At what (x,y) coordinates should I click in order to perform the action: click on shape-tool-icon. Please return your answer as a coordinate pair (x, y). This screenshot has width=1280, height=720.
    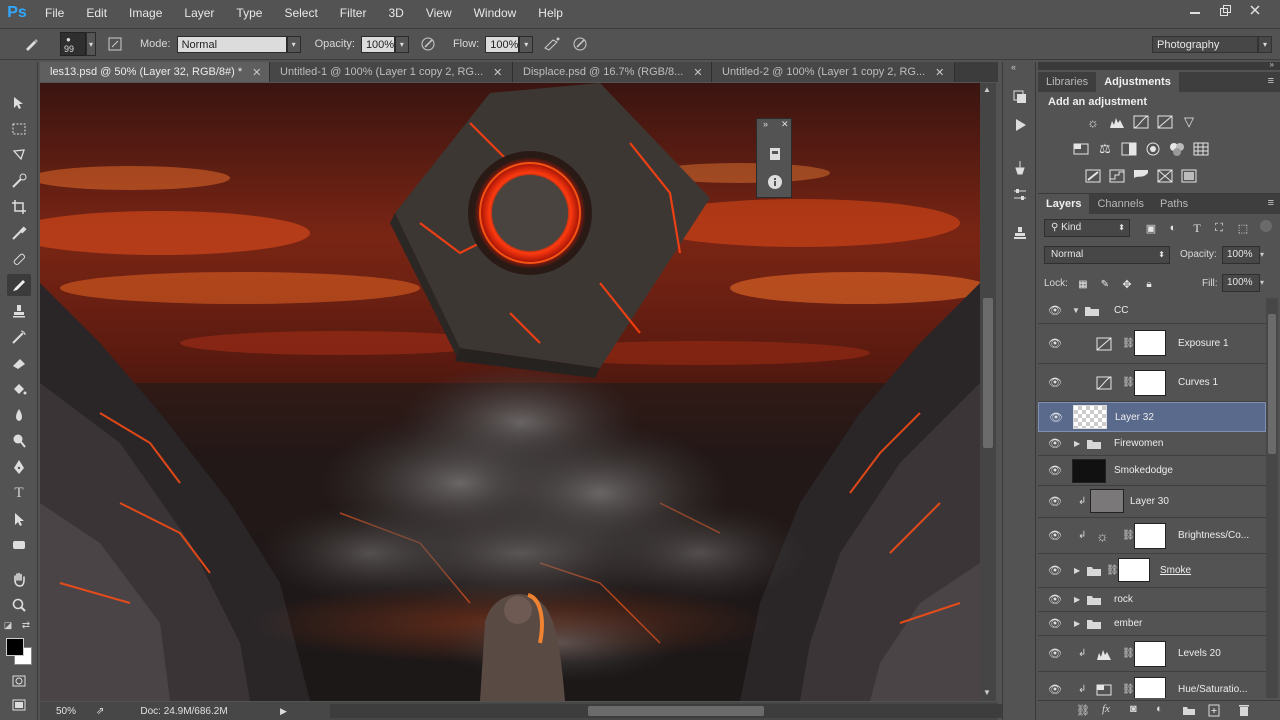
    Looking at the image, I should click on (19, 545).